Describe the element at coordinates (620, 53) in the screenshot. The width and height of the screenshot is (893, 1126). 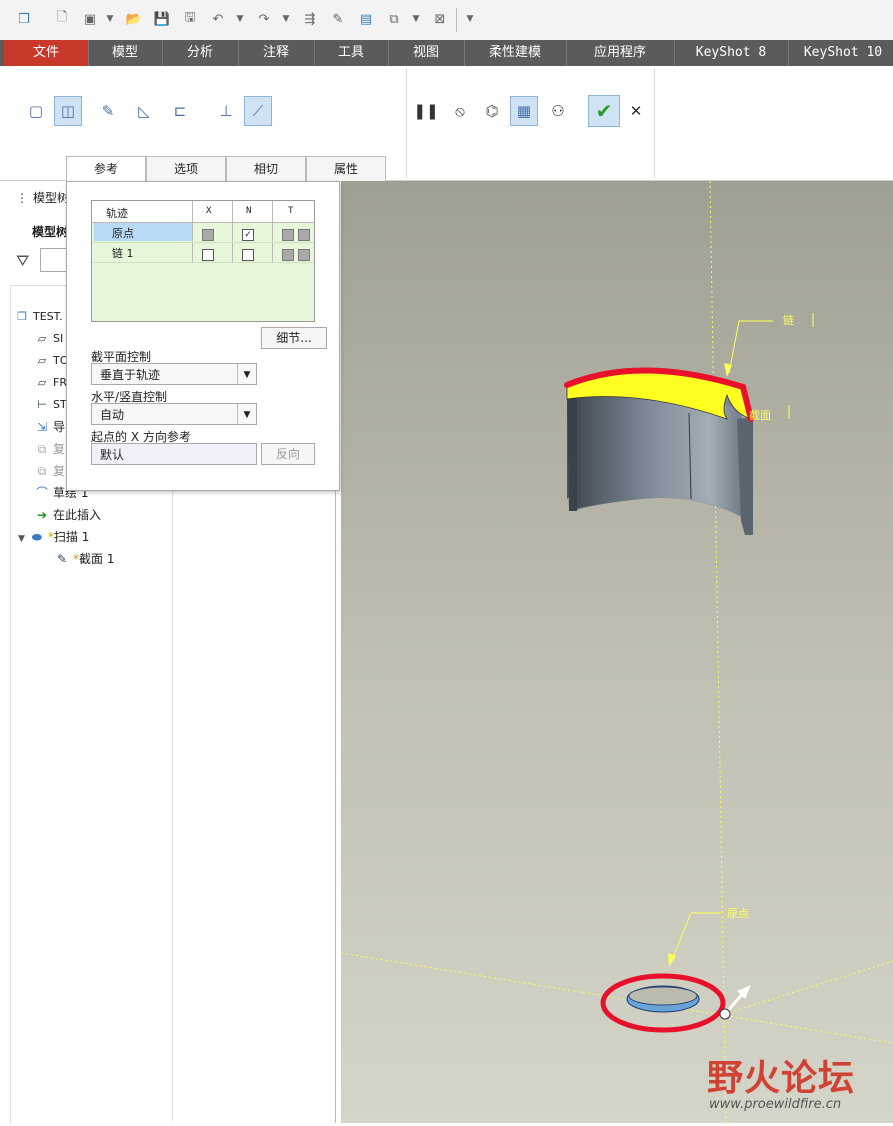
I see `tab-applications: 应用程序` at that location.